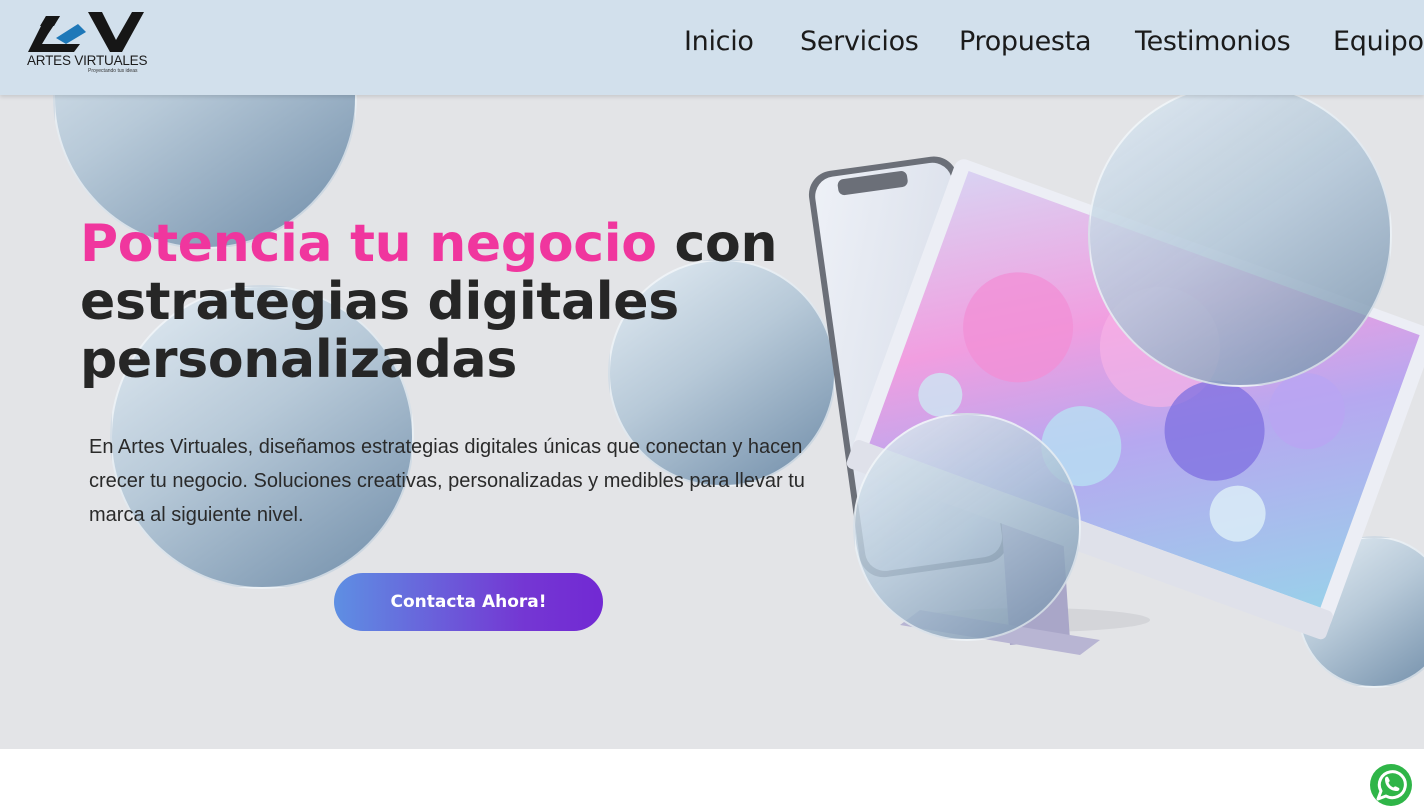 The height and width of the screenshot is (811, 1424). I want to click on nav-item-servicios: Servicios, so click(859, 41).